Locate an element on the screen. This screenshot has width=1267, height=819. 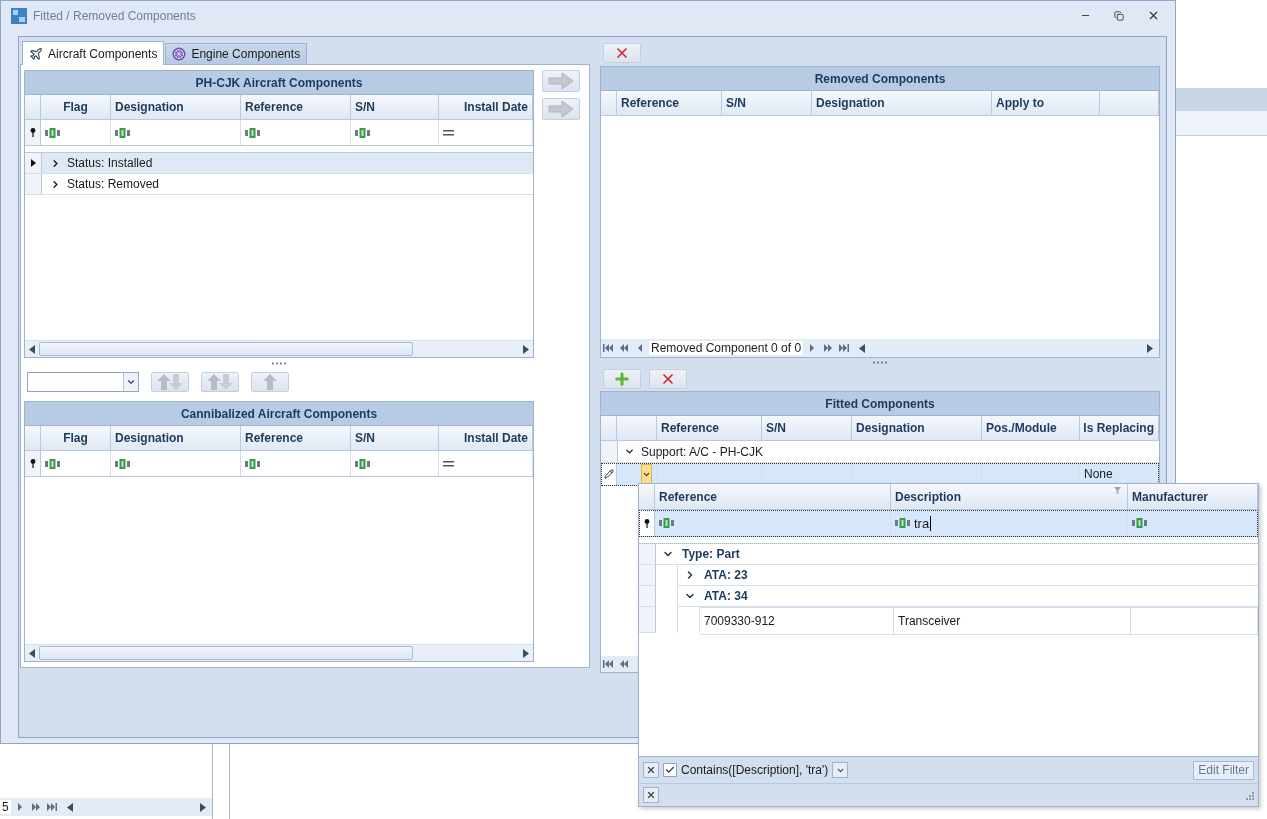
plus-icon is located at coordinates (622, 378).